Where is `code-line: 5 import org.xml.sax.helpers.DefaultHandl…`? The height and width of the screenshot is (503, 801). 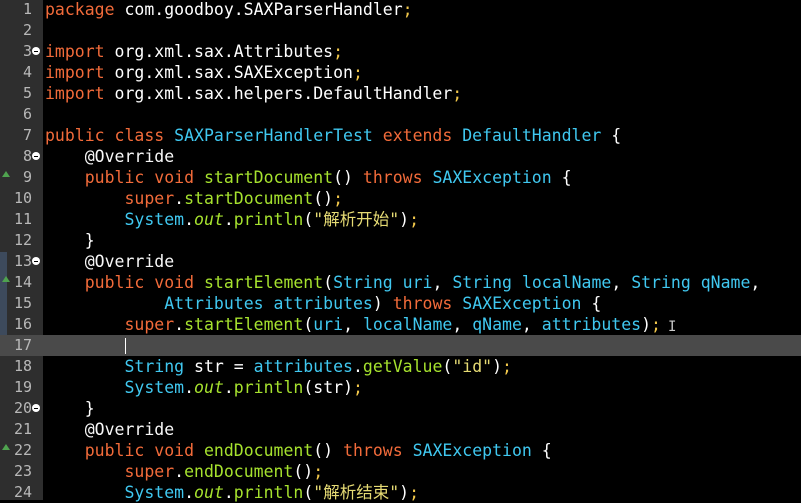 code-line: 5 import org.xml.sax.helpers.DefaultHandl… is located at coordinates (400, 93).